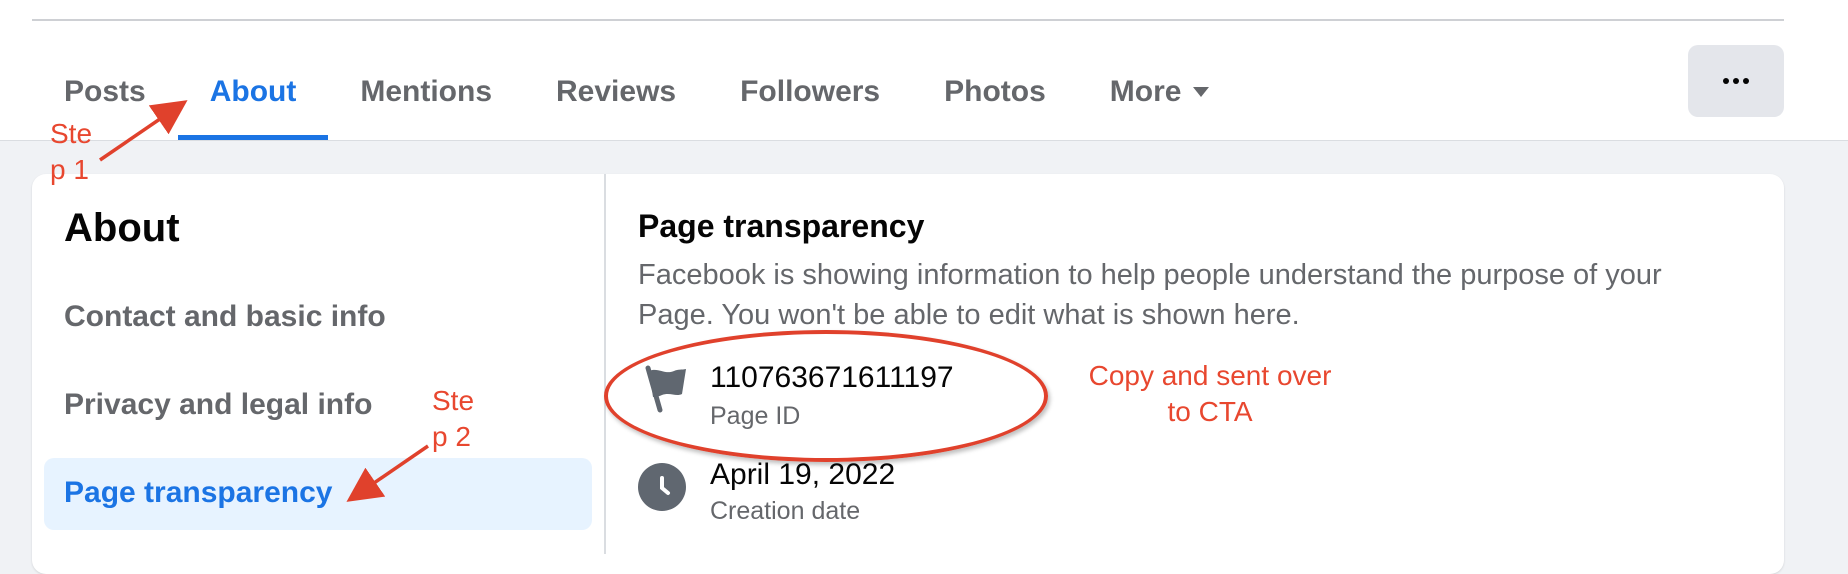  Describe the element at coordinates (1145, 91) in the screenshot. I see `tab-label: More` at that location.